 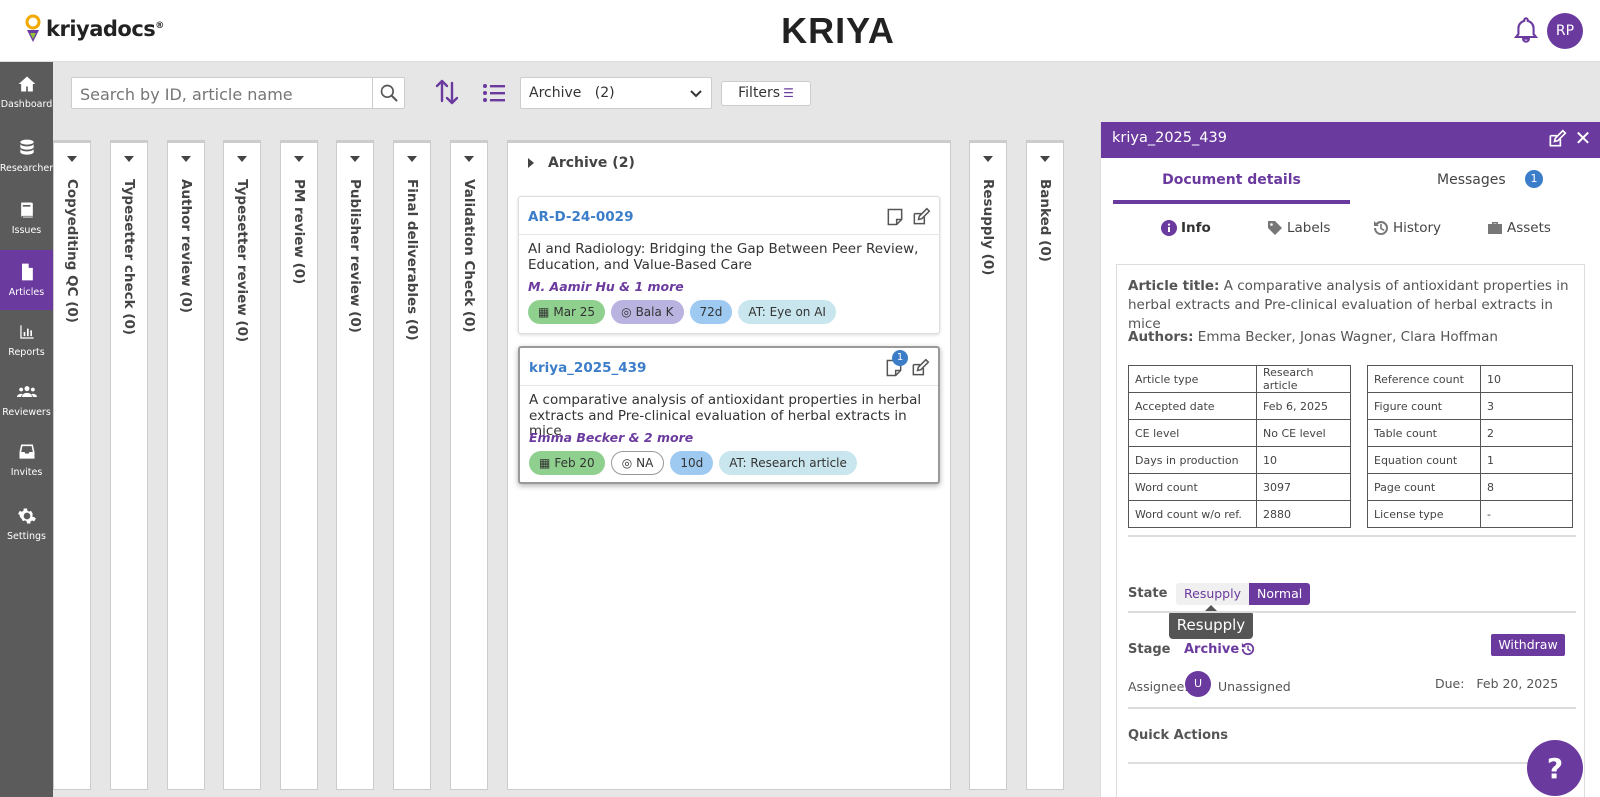 What do you see at coordinates (1309, 228) in the screenshot?
I see `subtab-label: Labels` at bounding box center [1309, 228].